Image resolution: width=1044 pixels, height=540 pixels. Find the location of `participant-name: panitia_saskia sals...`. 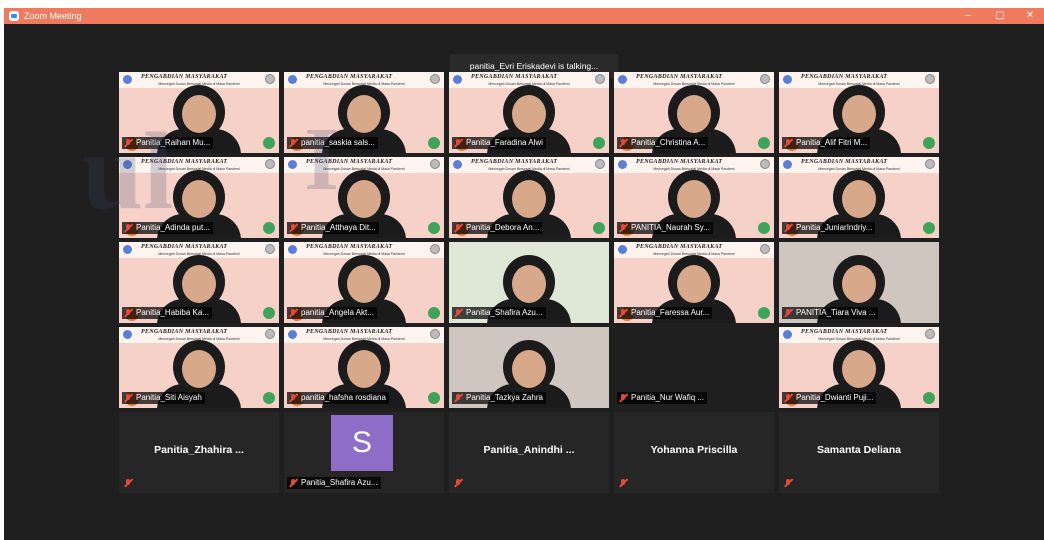

participant-name: panitia_saskia sals... is located at coordinates (338, 142).